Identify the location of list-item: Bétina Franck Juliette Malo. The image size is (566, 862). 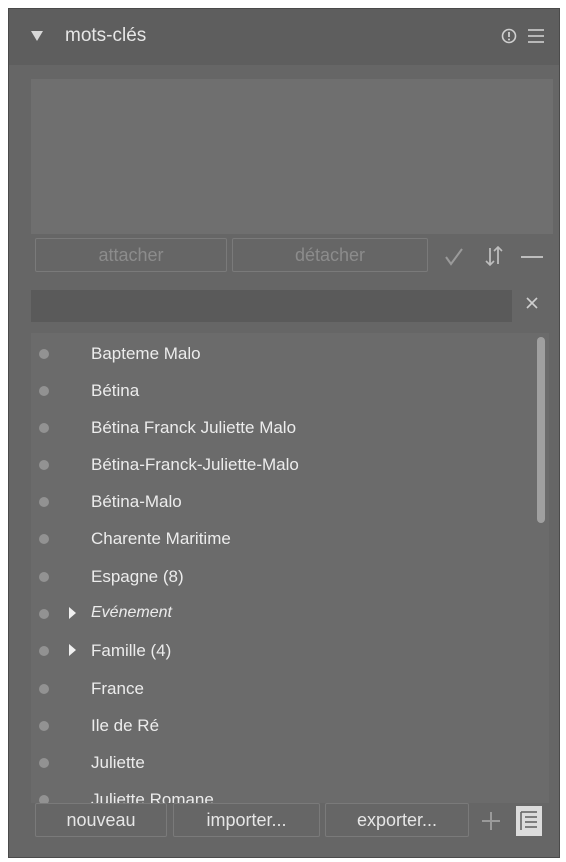
(282, 427).